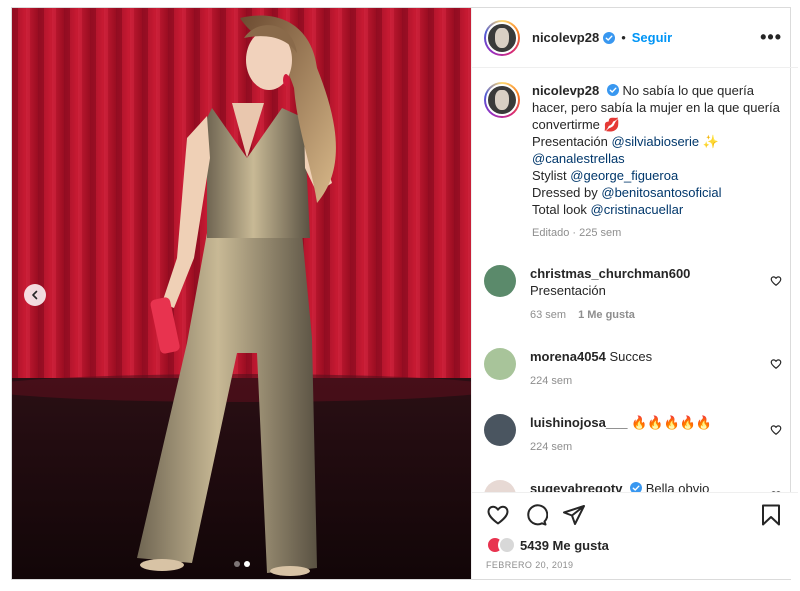  Describe the element at coordinates (564, 545) in the screenshot. I see `likes-count: 5439 Me gusta` at that location.